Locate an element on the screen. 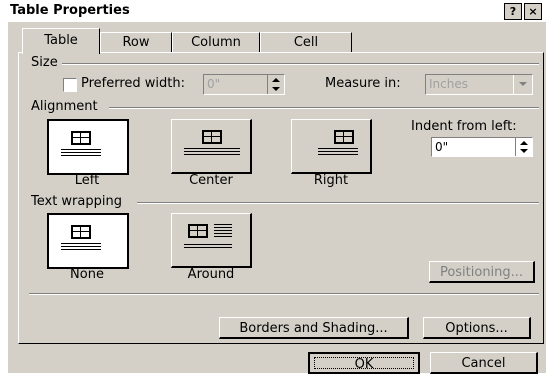 This screenshot has width=546, height=376. align-right-option is located at coordinates (331, 146).